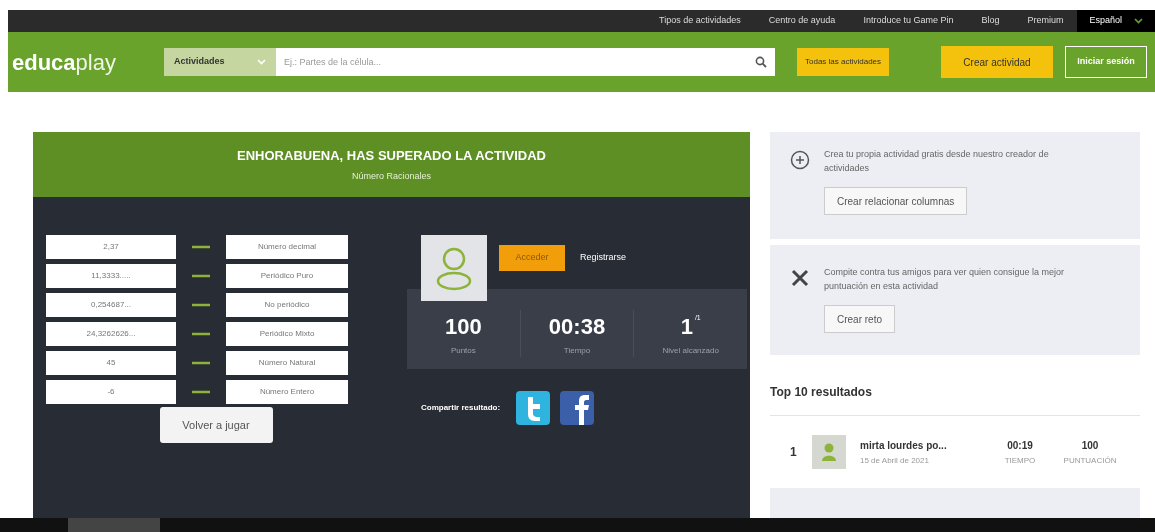 The height and width of the screenshot is (532, 1155). Describe the element at coordinates (463, 326) in the screenshot. I see `stat-value: 100` at that location.